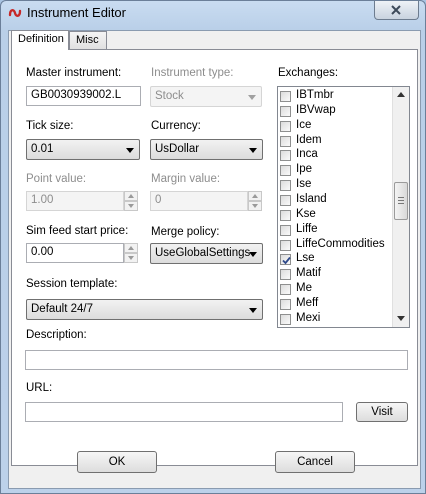 The height and width of the screenshot is (494, 426). What do you see at coordinates (315, 462) in the screenshot?
I see `cancel-button: Cancel` at bounding box center [315, 462].